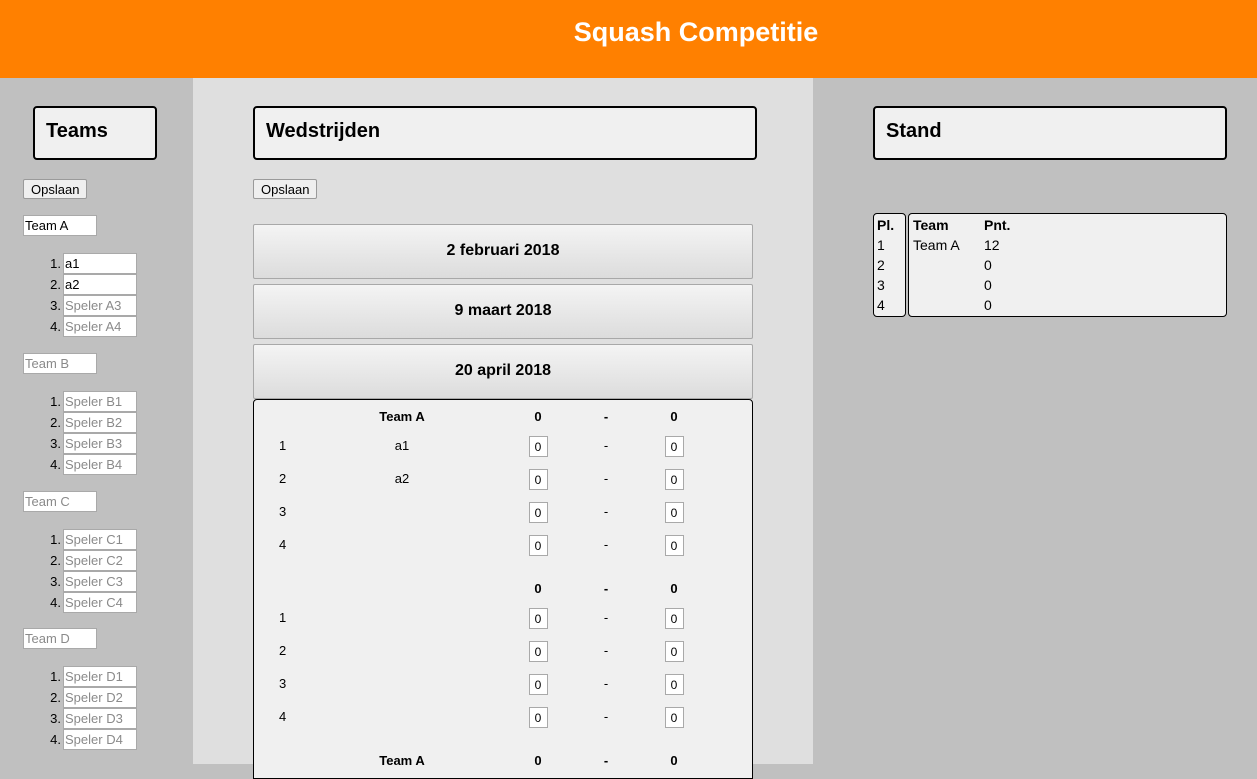  Describe the element at coordinates (505, 133) in the screenshot. I see `matches-title: Wedstrijden` at that location.